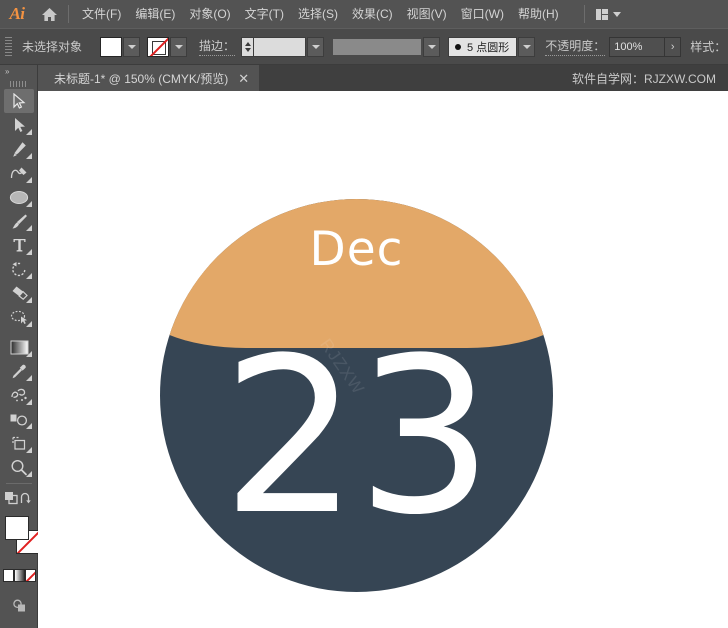 Image resolution: width=728 pixels, height=628 pixels. What do you see at coordinates (708, 47) in the screenshot?
I see `style-label: 样式：` at bounding box center [708, 47].